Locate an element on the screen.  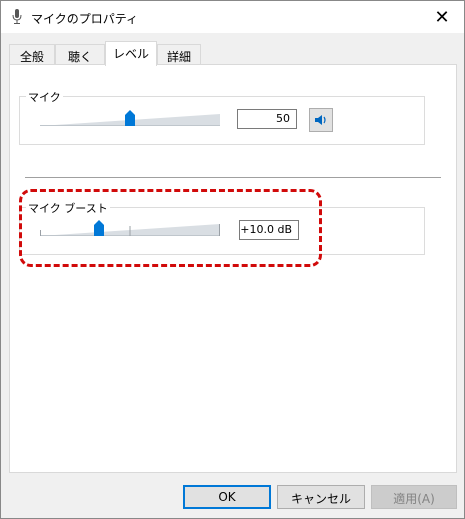
microphone-label: マイク is located at coordinates (44, 97).